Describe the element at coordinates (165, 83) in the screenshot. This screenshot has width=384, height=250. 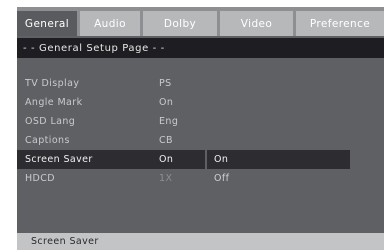
I see `setting-value: PS` at that location.